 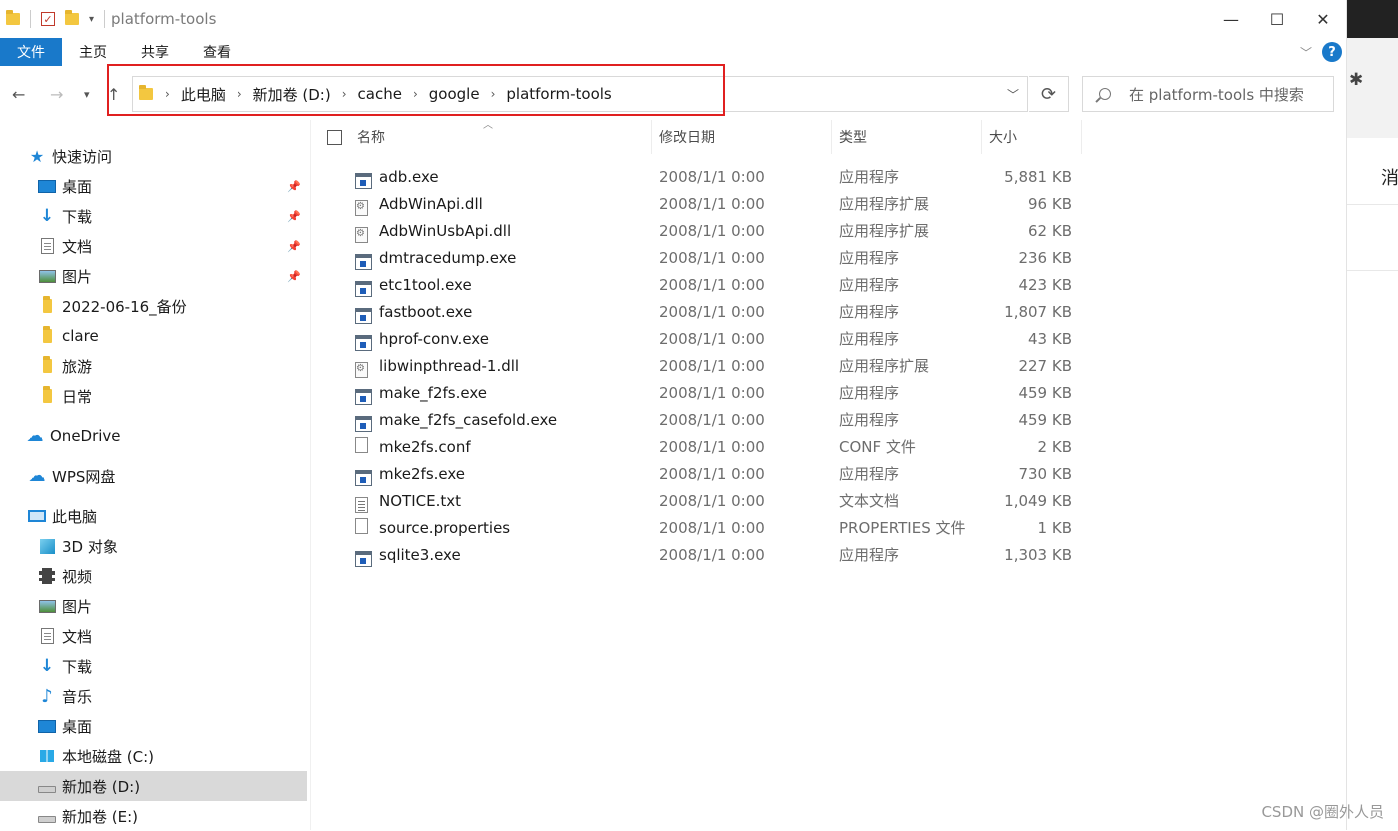 I want to click on file-row: hprof-conv.exe 2008/1/1 0:00 应用程序 43 KB, so click(x=828, y=338).